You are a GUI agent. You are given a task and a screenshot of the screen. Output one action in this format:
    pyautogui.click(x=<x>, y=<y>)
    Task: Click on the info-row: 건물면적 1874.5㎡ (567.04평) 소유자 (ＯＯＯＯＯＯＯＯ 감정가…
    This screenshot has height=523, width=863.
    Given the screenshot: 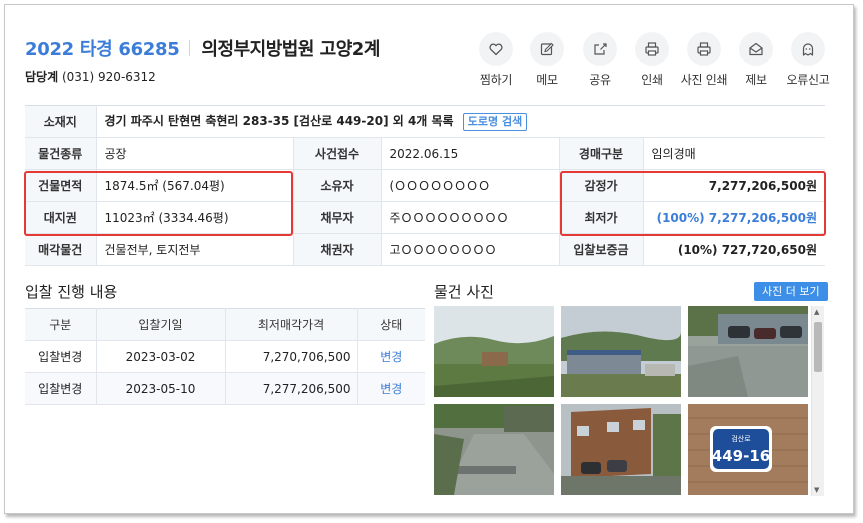 What is the action you would take?
    pyautogui.click(x=425, y=185)
    